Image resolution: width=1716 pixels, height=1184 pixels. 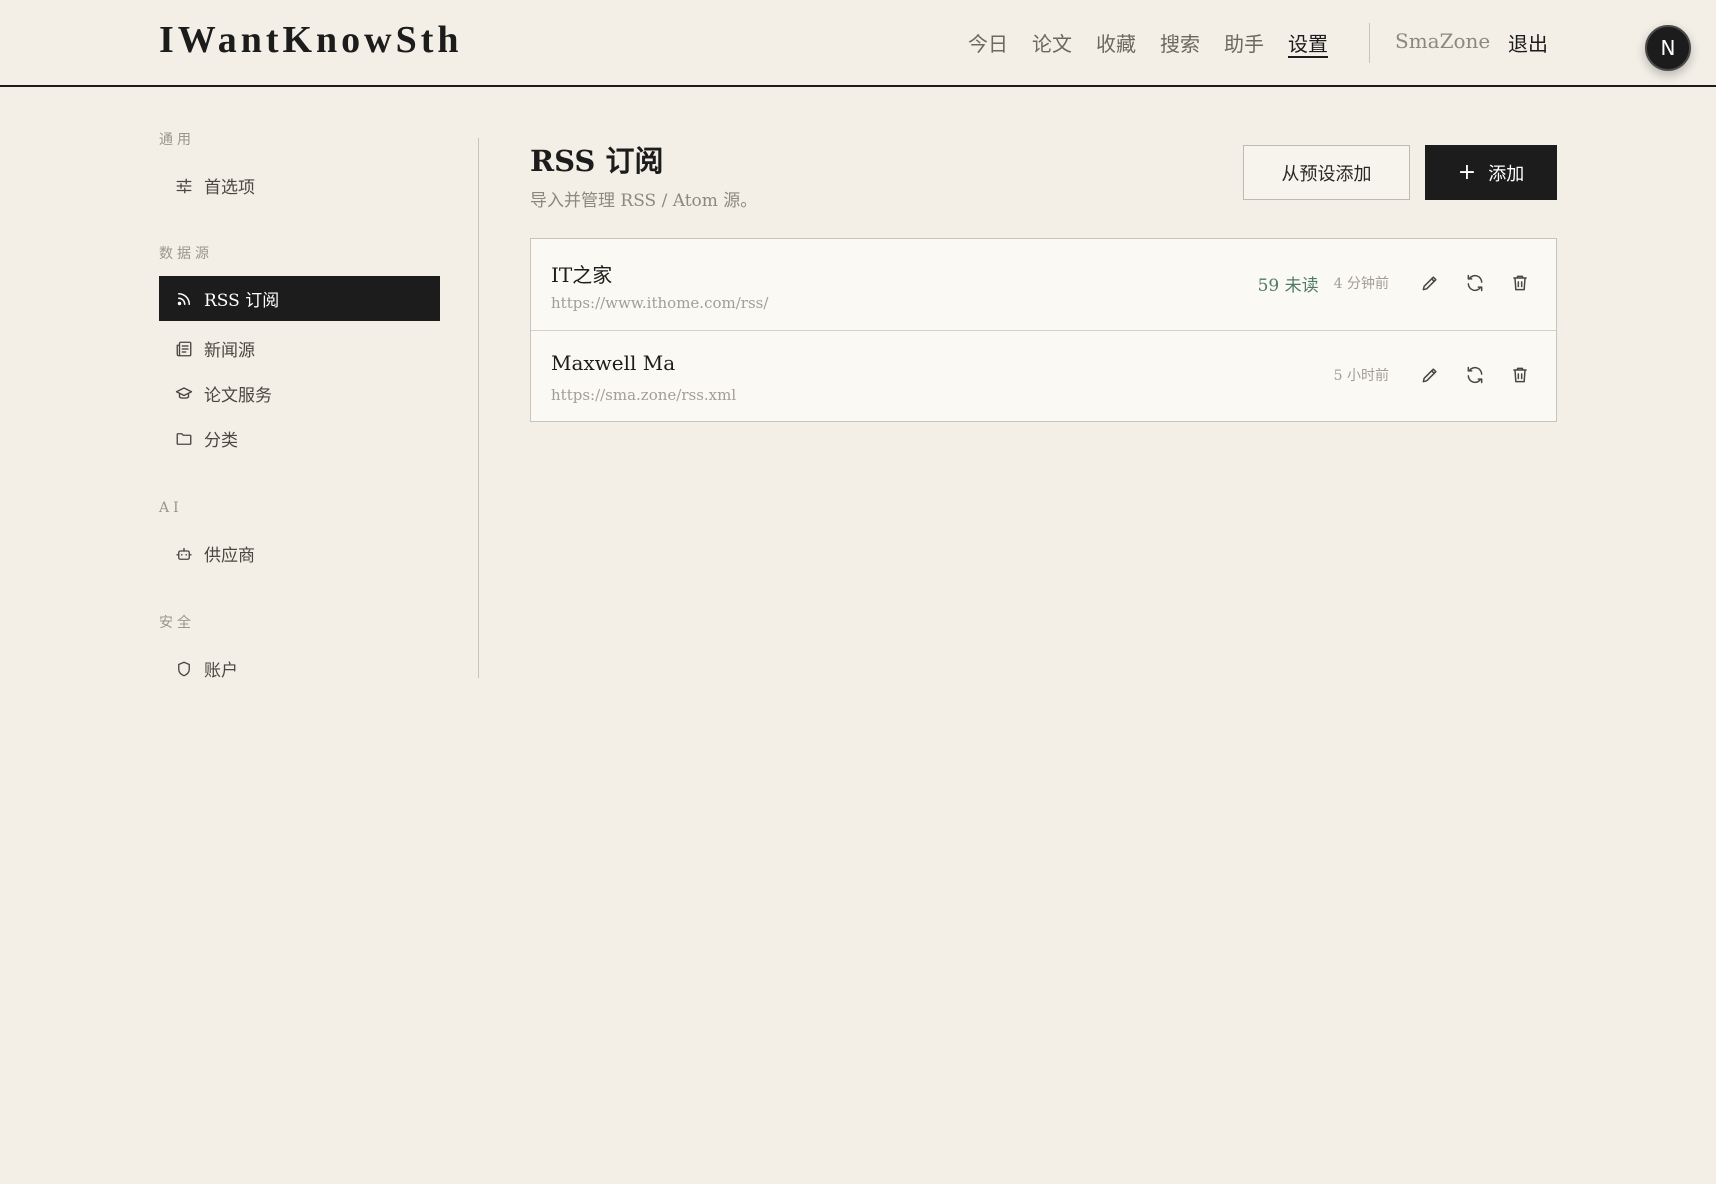 I want to click on plus-icon: +, so click(x=1467, y=172).